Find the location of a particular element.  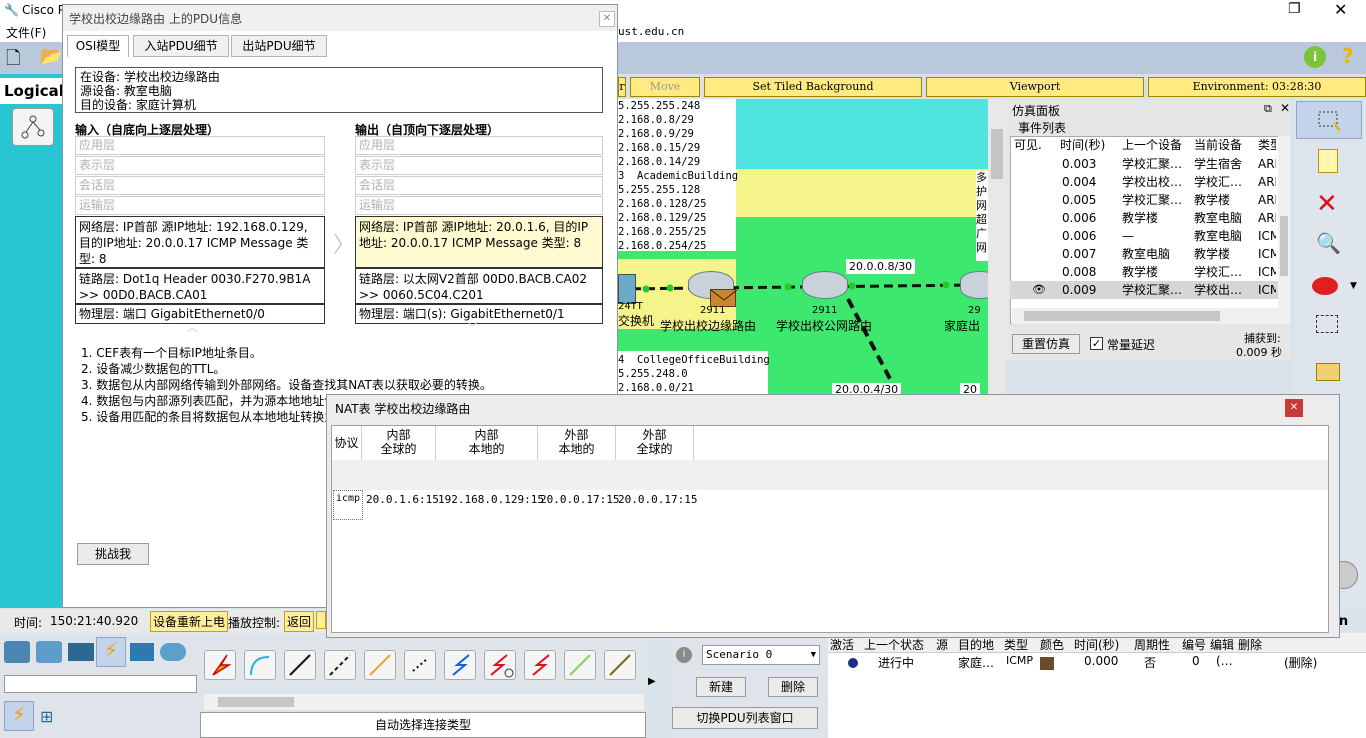

tab-inbound-pdu: 入站PDU细节 is located at coordinates (181, 46).